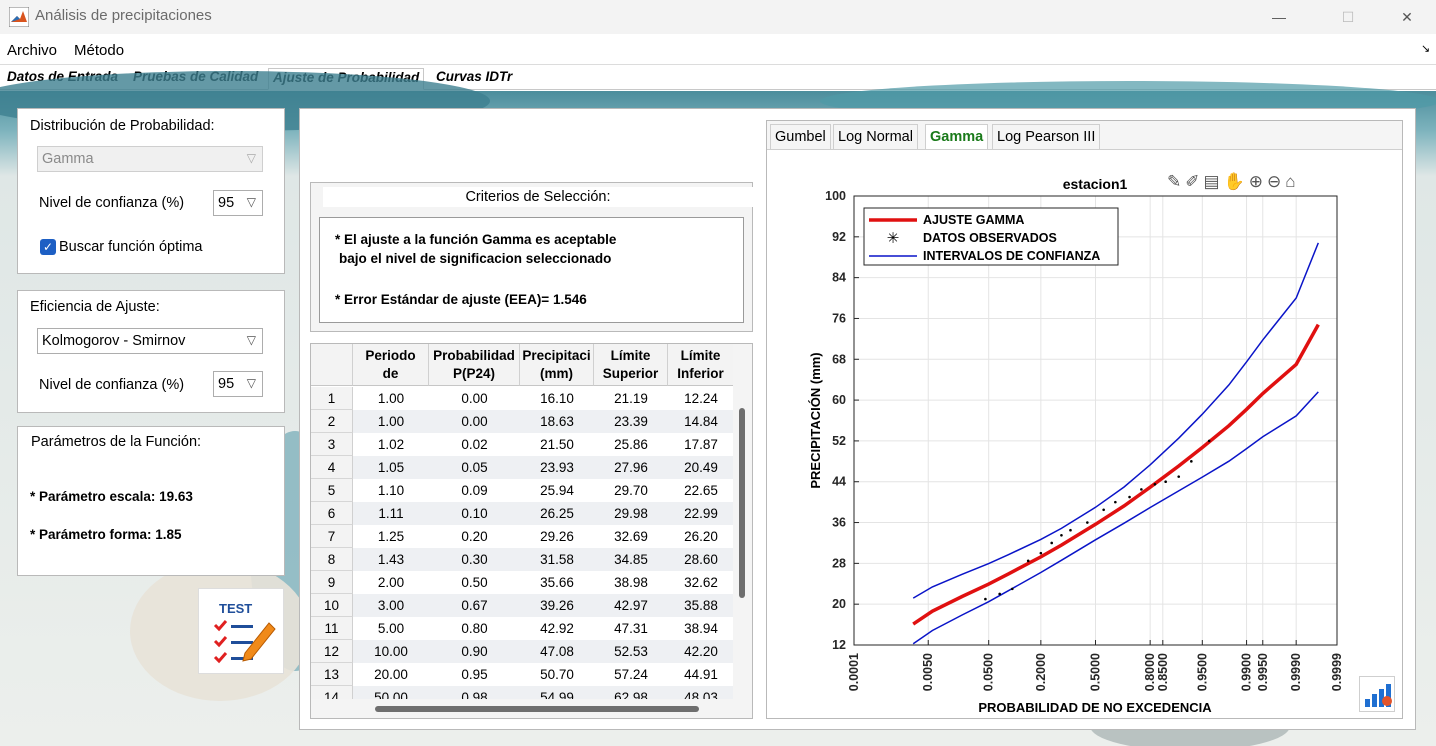  Describe the element at coordinates (332, 674) in the screenshot. I see `row-header: 13` at that location.